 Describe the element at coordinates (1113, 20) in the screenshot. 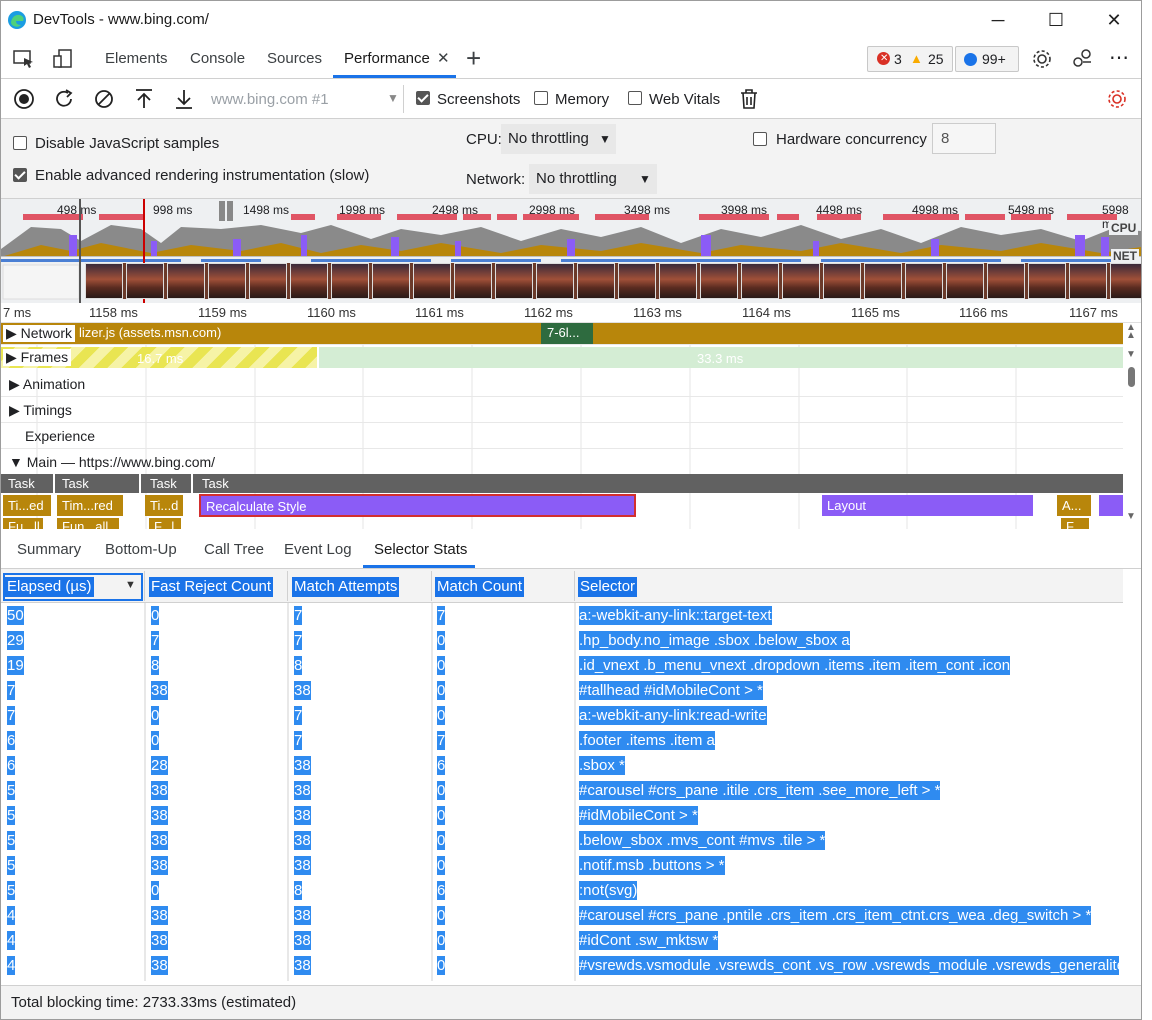

I see `close-window-button: ✕` at that location.